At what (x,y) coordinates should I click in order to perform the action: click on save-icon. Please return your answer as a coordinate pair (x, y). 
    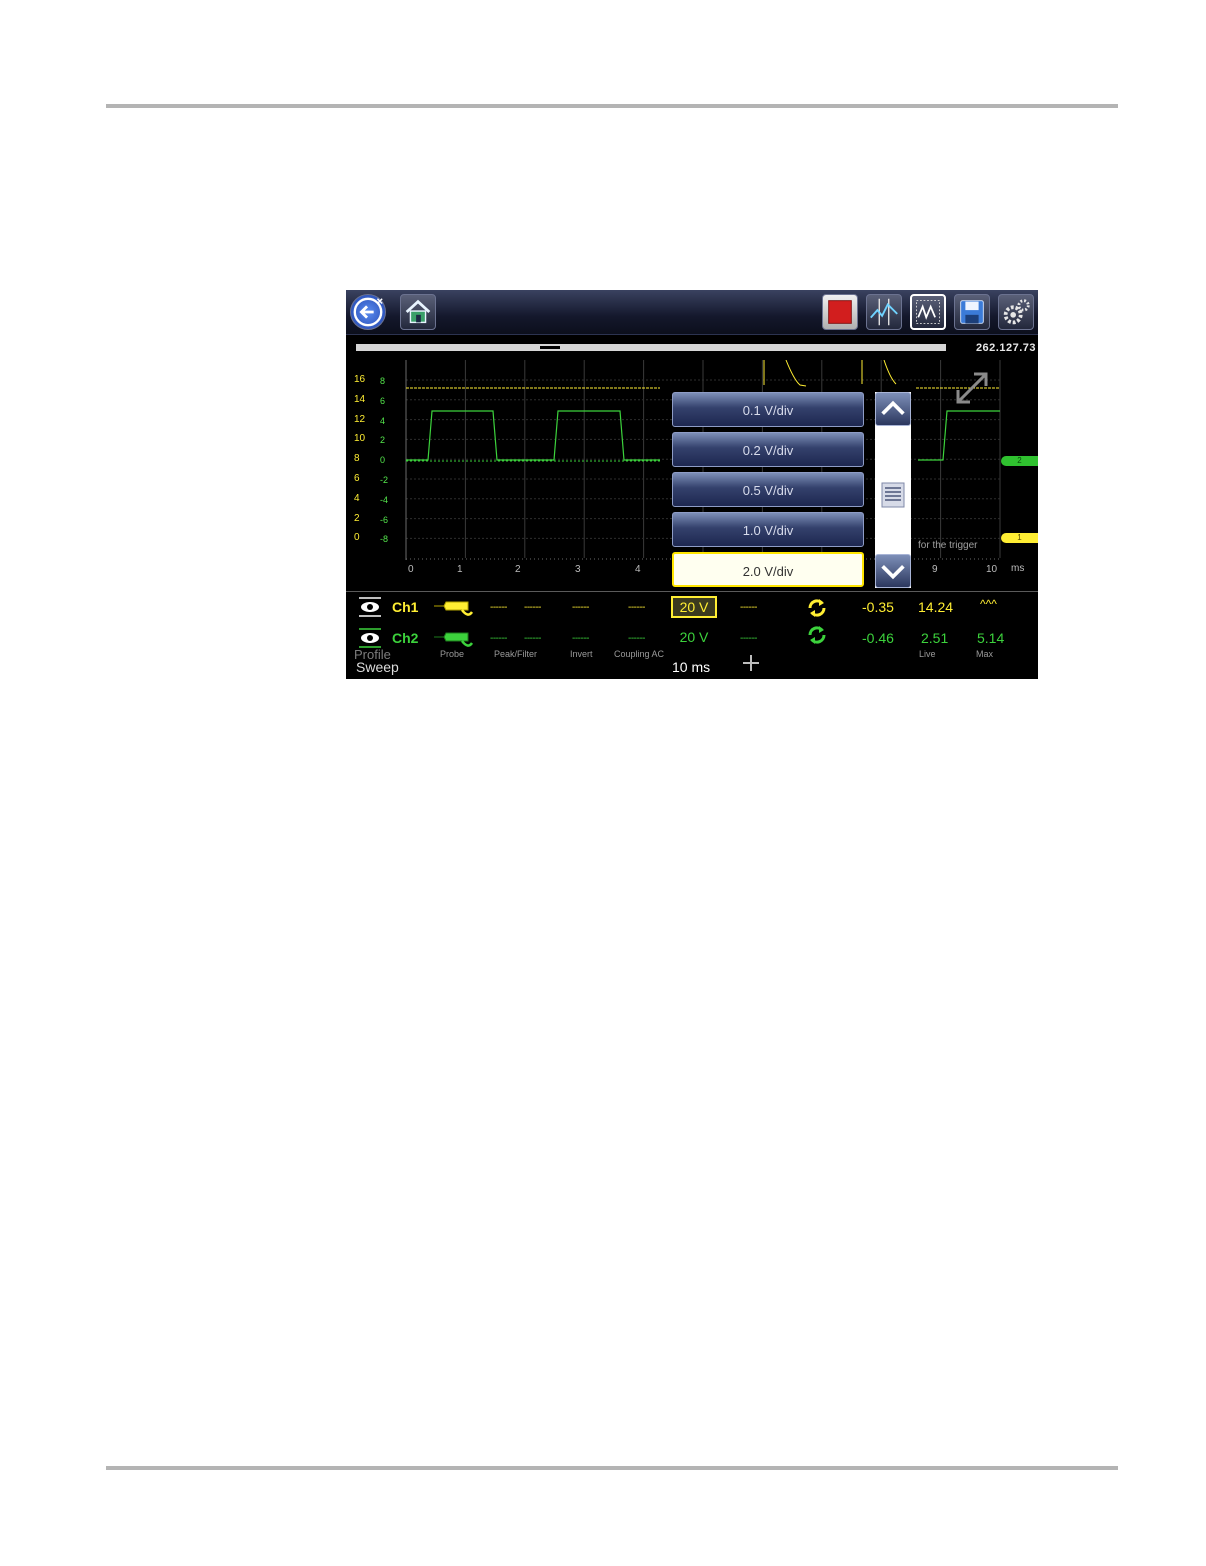
    Looking at the image, I should click on (972, 312).